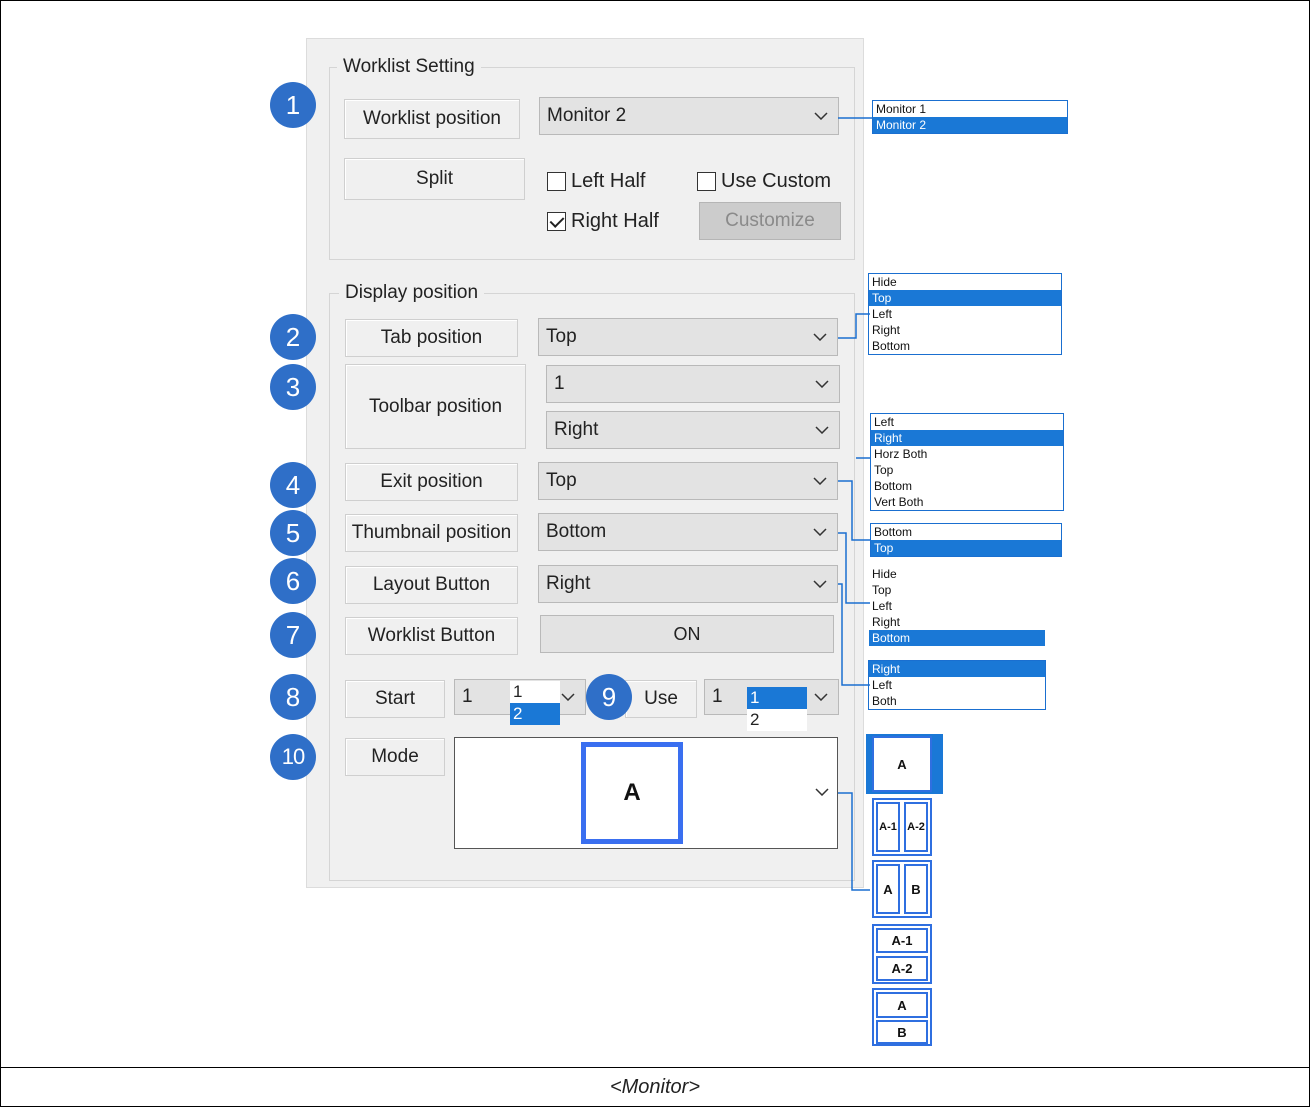 This screenshot has height=1107, width=1310. What do you see at coordinates (412, 293) in the screenshot?
I see `display-position-title: Display position` at bounding box center [412, 293].